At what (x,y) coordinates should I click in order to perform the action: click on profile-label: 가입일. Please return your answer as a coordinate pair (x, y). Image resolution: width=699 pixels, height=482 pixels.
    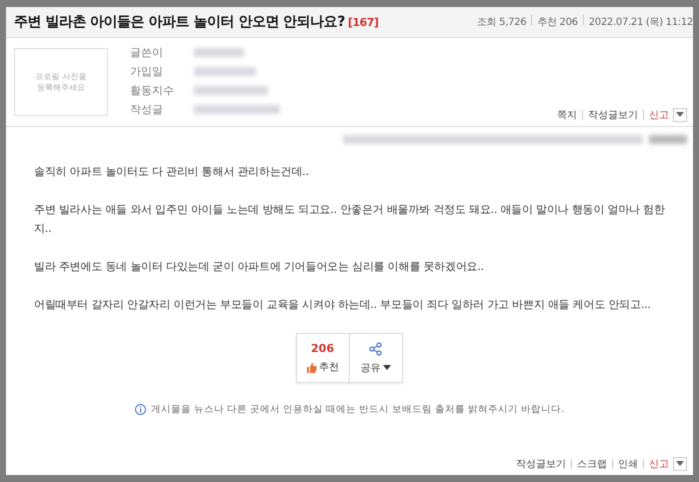
    Looking at the image, I should click on (147, 71).